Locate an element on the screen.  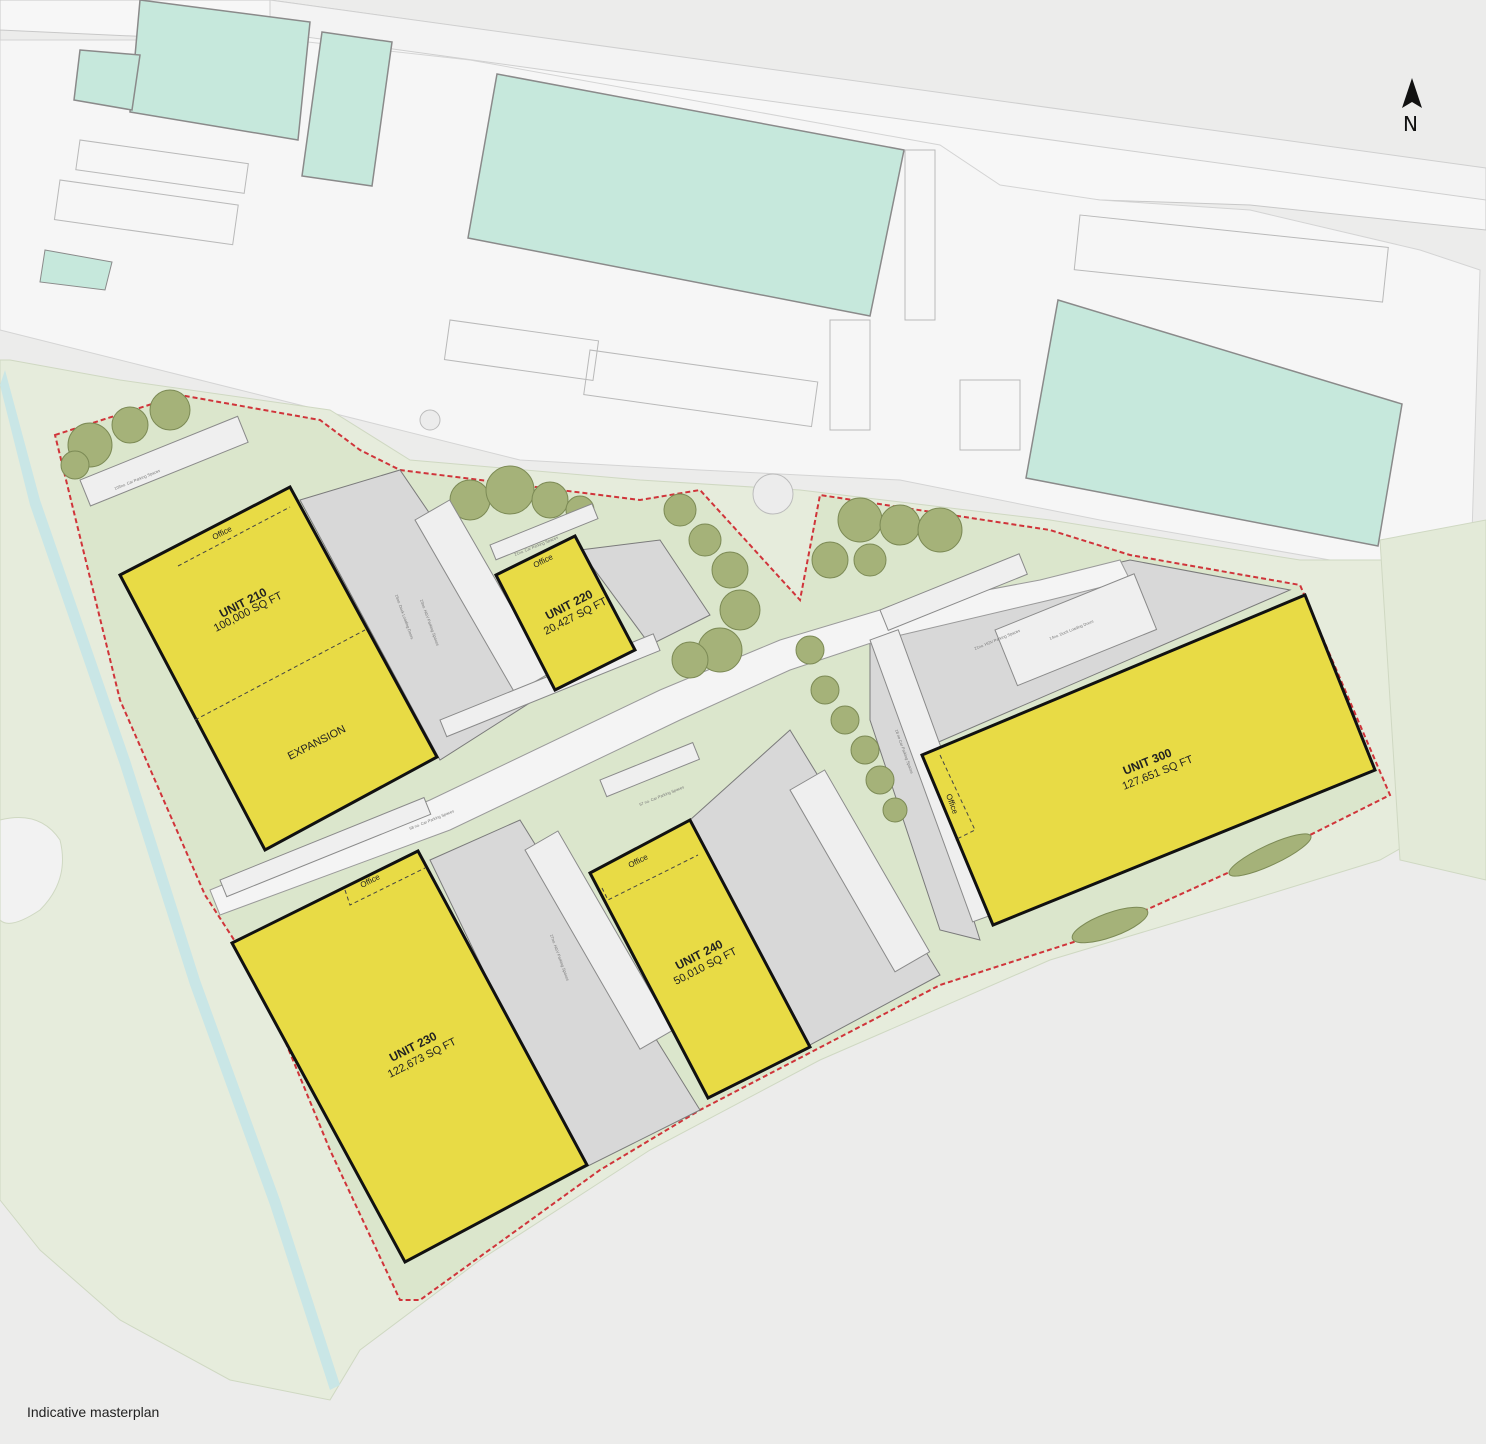
map-caption: Indicative masterplan is located at coordinates (93, 1412).